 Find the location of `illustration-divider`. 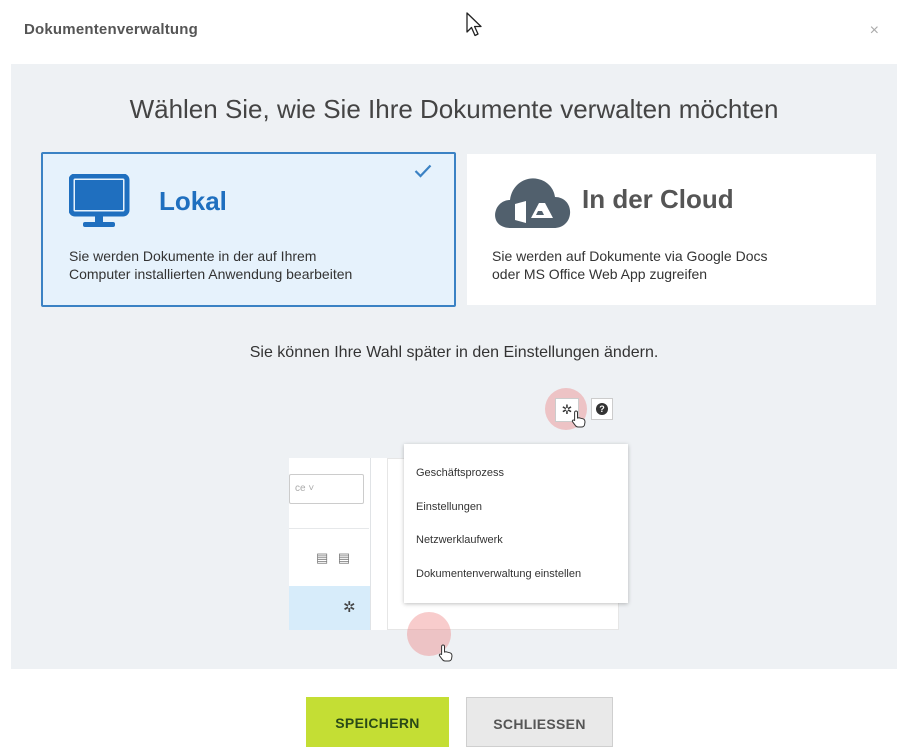

illustration-divider is located at coordinates (329, 528).